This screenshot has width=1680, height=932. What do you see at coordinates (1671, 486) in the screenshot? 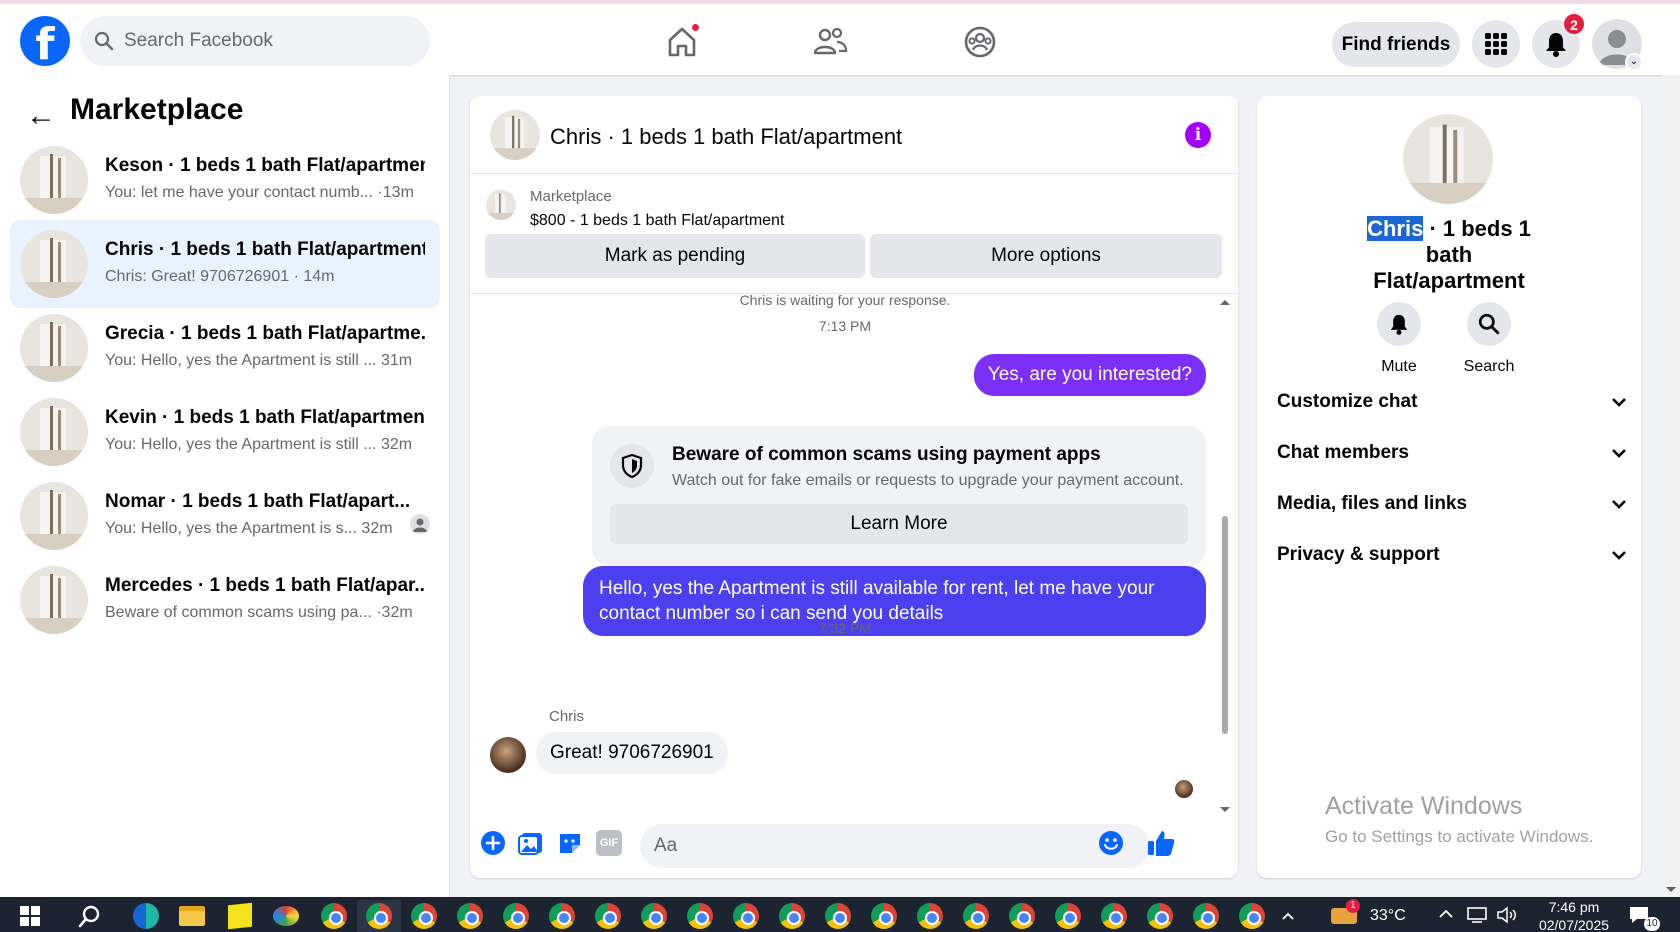
I see `page-scrollbar` at bounding box center [1671, 486].